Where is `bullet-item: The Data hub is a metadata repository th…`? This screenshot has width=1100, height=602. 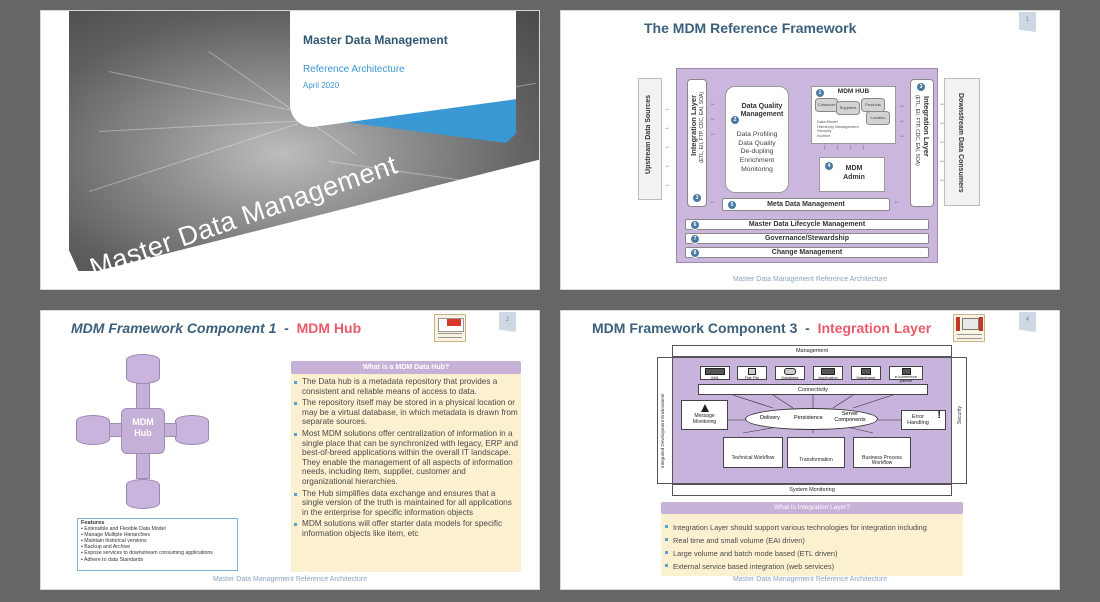
bullet-item: The Data hub is a metadata repository th… is located at coordinates (406, 386).